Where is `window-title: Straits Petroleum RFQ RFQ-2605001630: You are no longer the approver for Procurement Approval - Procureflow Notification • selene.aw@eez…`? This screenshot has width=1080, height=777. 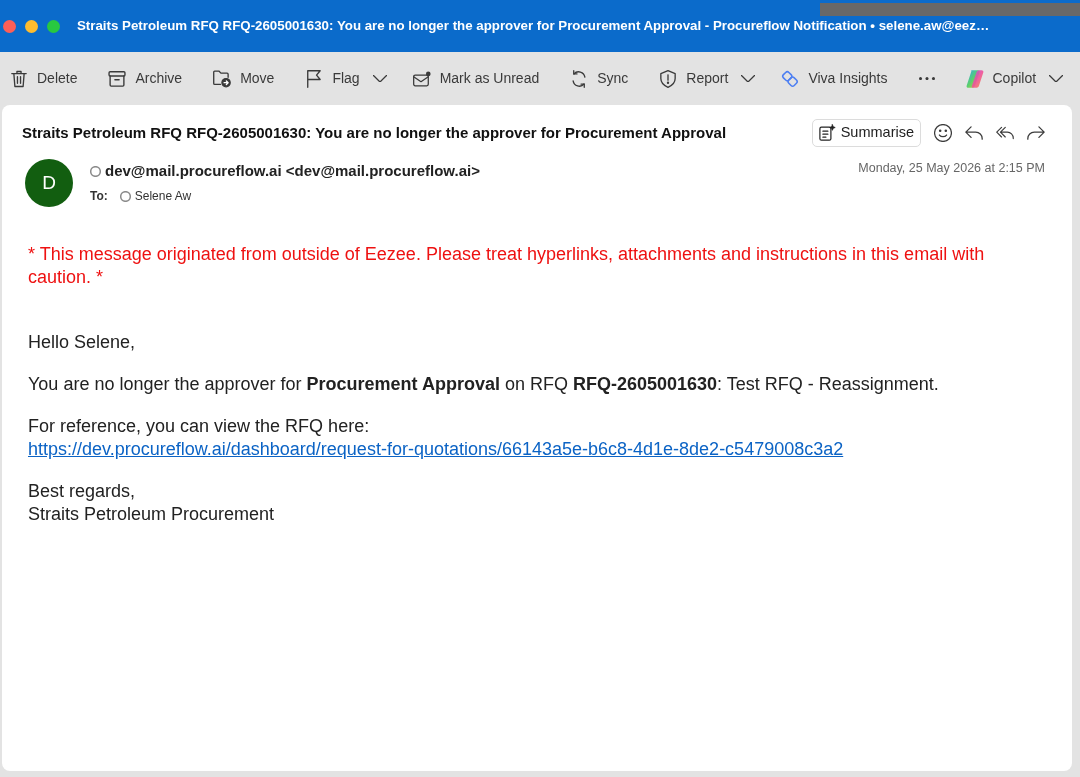 window-title: Straits Petroleum RFQ RFQ-2605001630: You are no longer the approver for Procurement Approval - Procureflow Notification • selene.aw@eez… is located at coordinates (533, 26).